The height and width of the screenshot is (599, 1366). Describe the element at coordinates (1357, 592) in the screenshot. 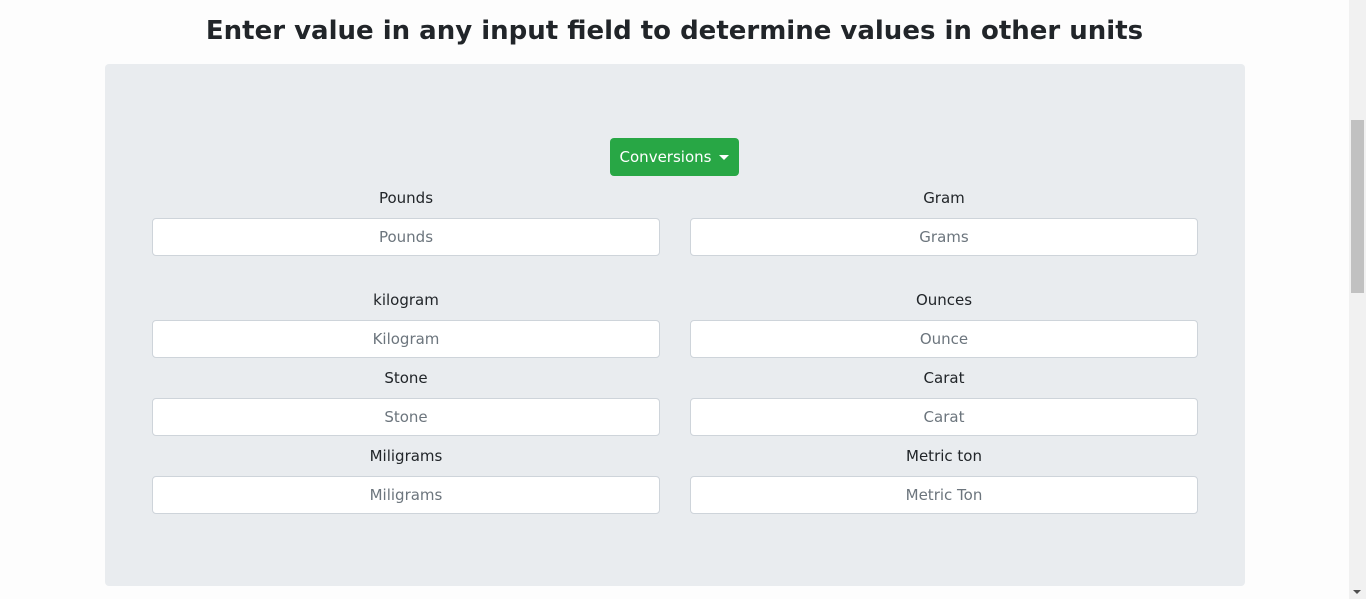

I see `scroll-down-arrow-icon` at that location.